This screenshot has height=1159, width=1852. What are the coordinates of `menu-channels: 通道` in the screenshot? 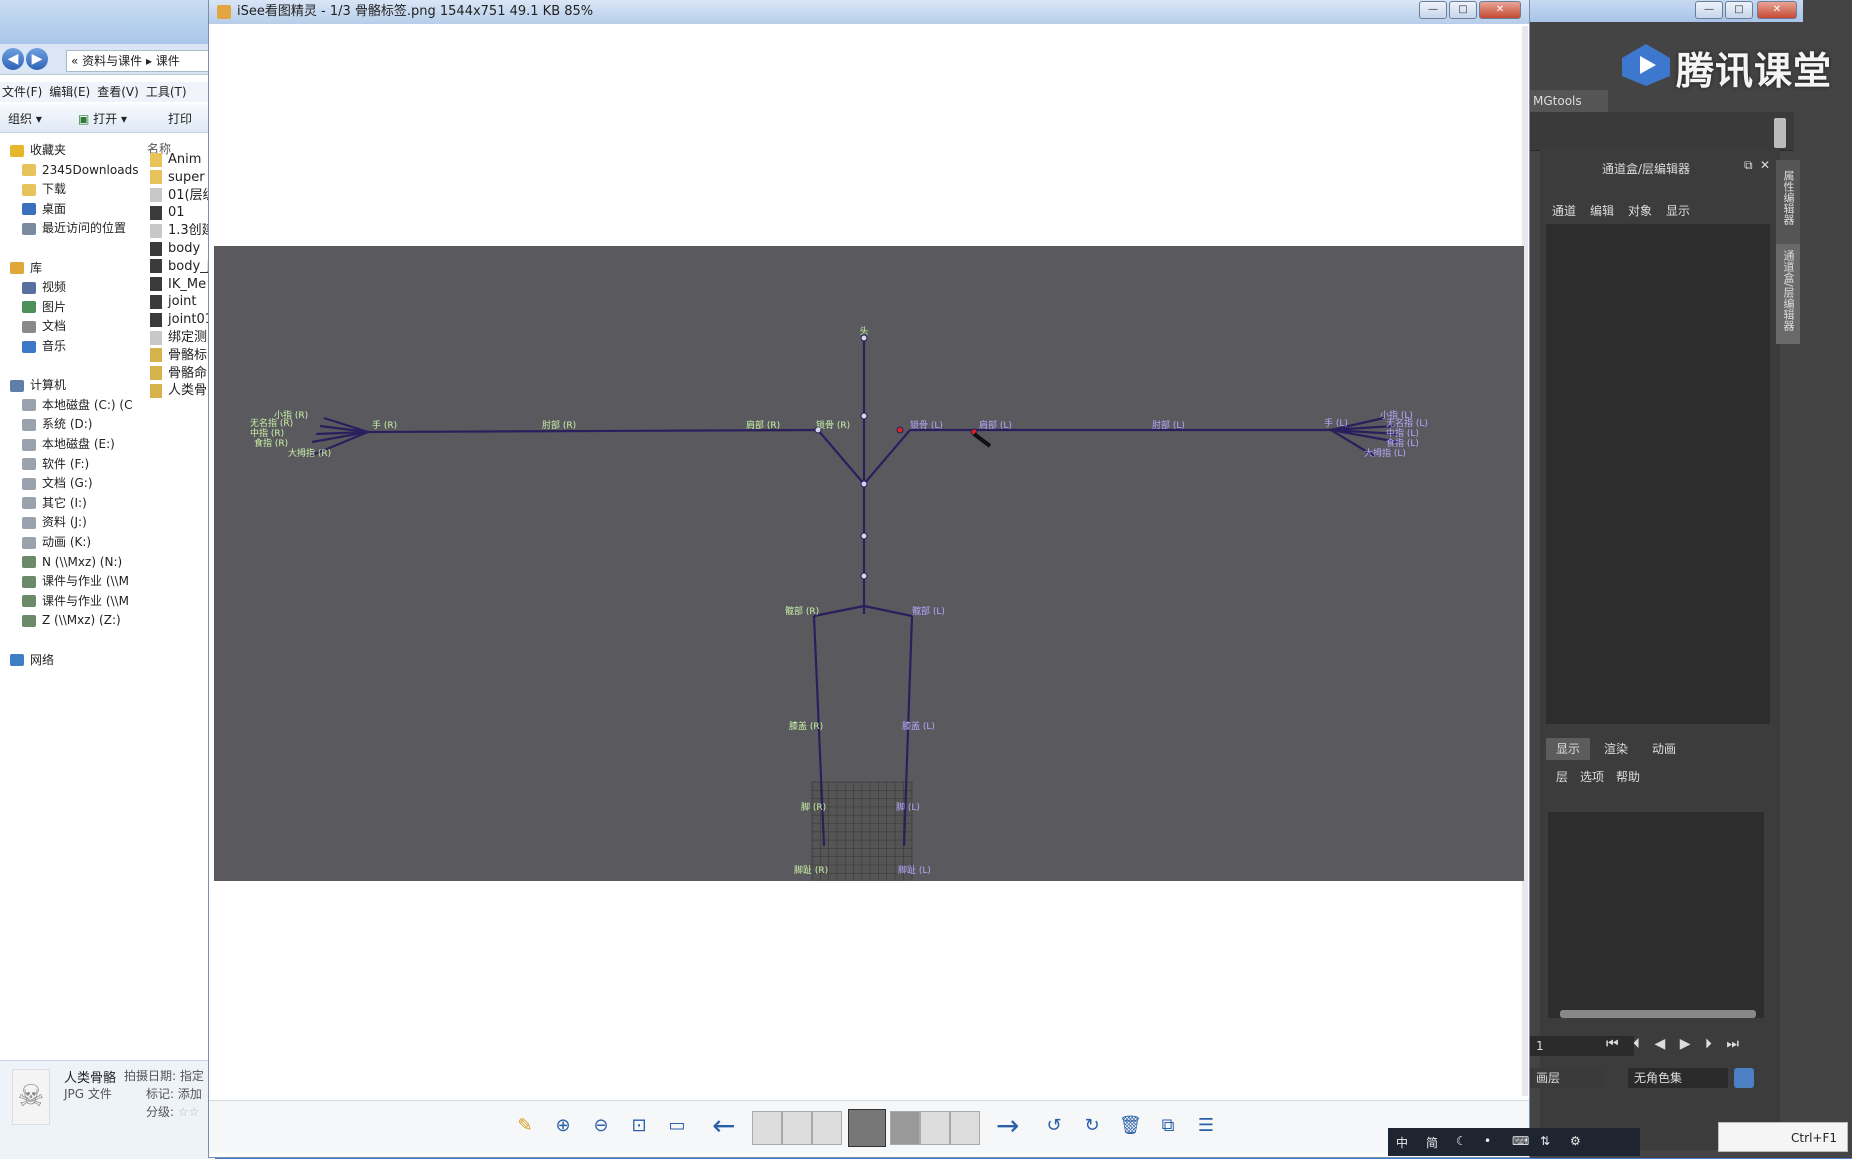 It's located at (1564, 211).